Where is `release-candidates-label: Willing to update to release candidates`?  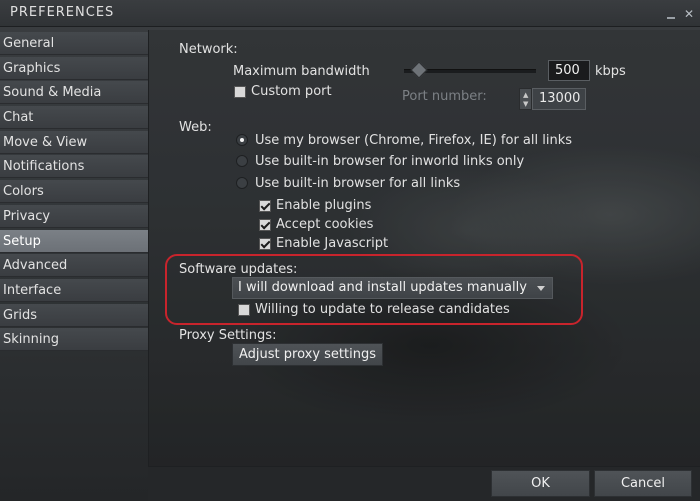 release-candidates-label: Willing to update to release candidates is located at coordinates (382, 309).